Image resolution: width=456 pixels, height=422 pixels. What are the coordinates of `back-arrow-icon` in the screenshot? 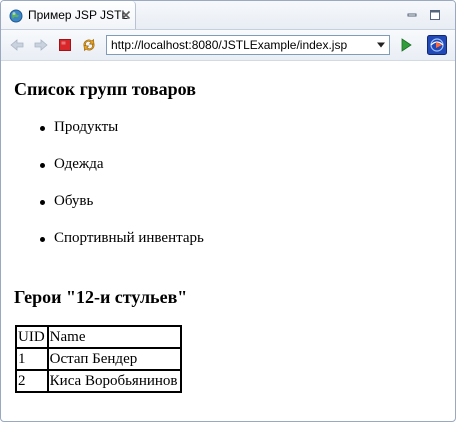 It's located at (17, 45).